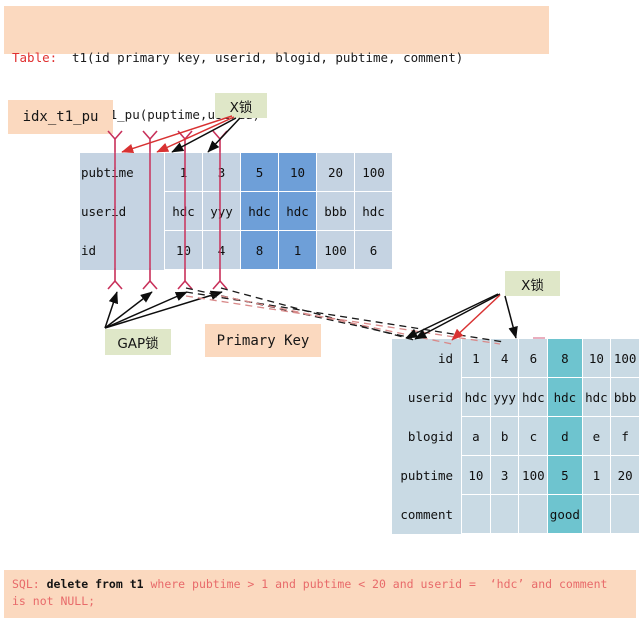 The height and width of the screenshot is (626, 640). What do you see at coordinates (98, 584) in the screenshot?
I see `sql-statement-bold: delete from t1` at bounding box center [98, 584].